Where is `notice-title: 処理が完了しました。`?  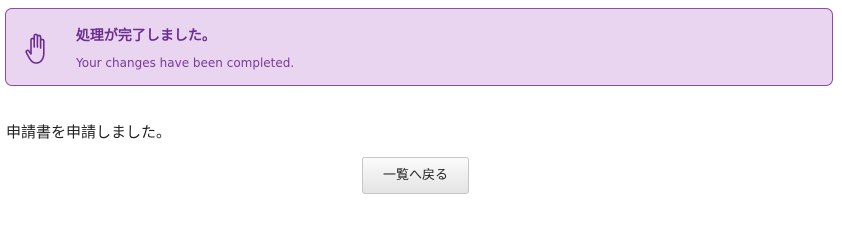
notice-title: 処理が完了しました。 is located at coordinates (146, 36).